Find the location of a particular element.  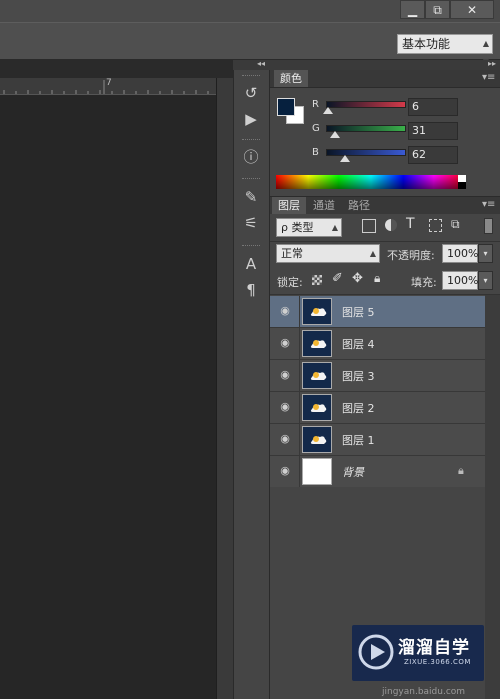

workspace-label: 基本功能 is located at coordinates (426, 44).